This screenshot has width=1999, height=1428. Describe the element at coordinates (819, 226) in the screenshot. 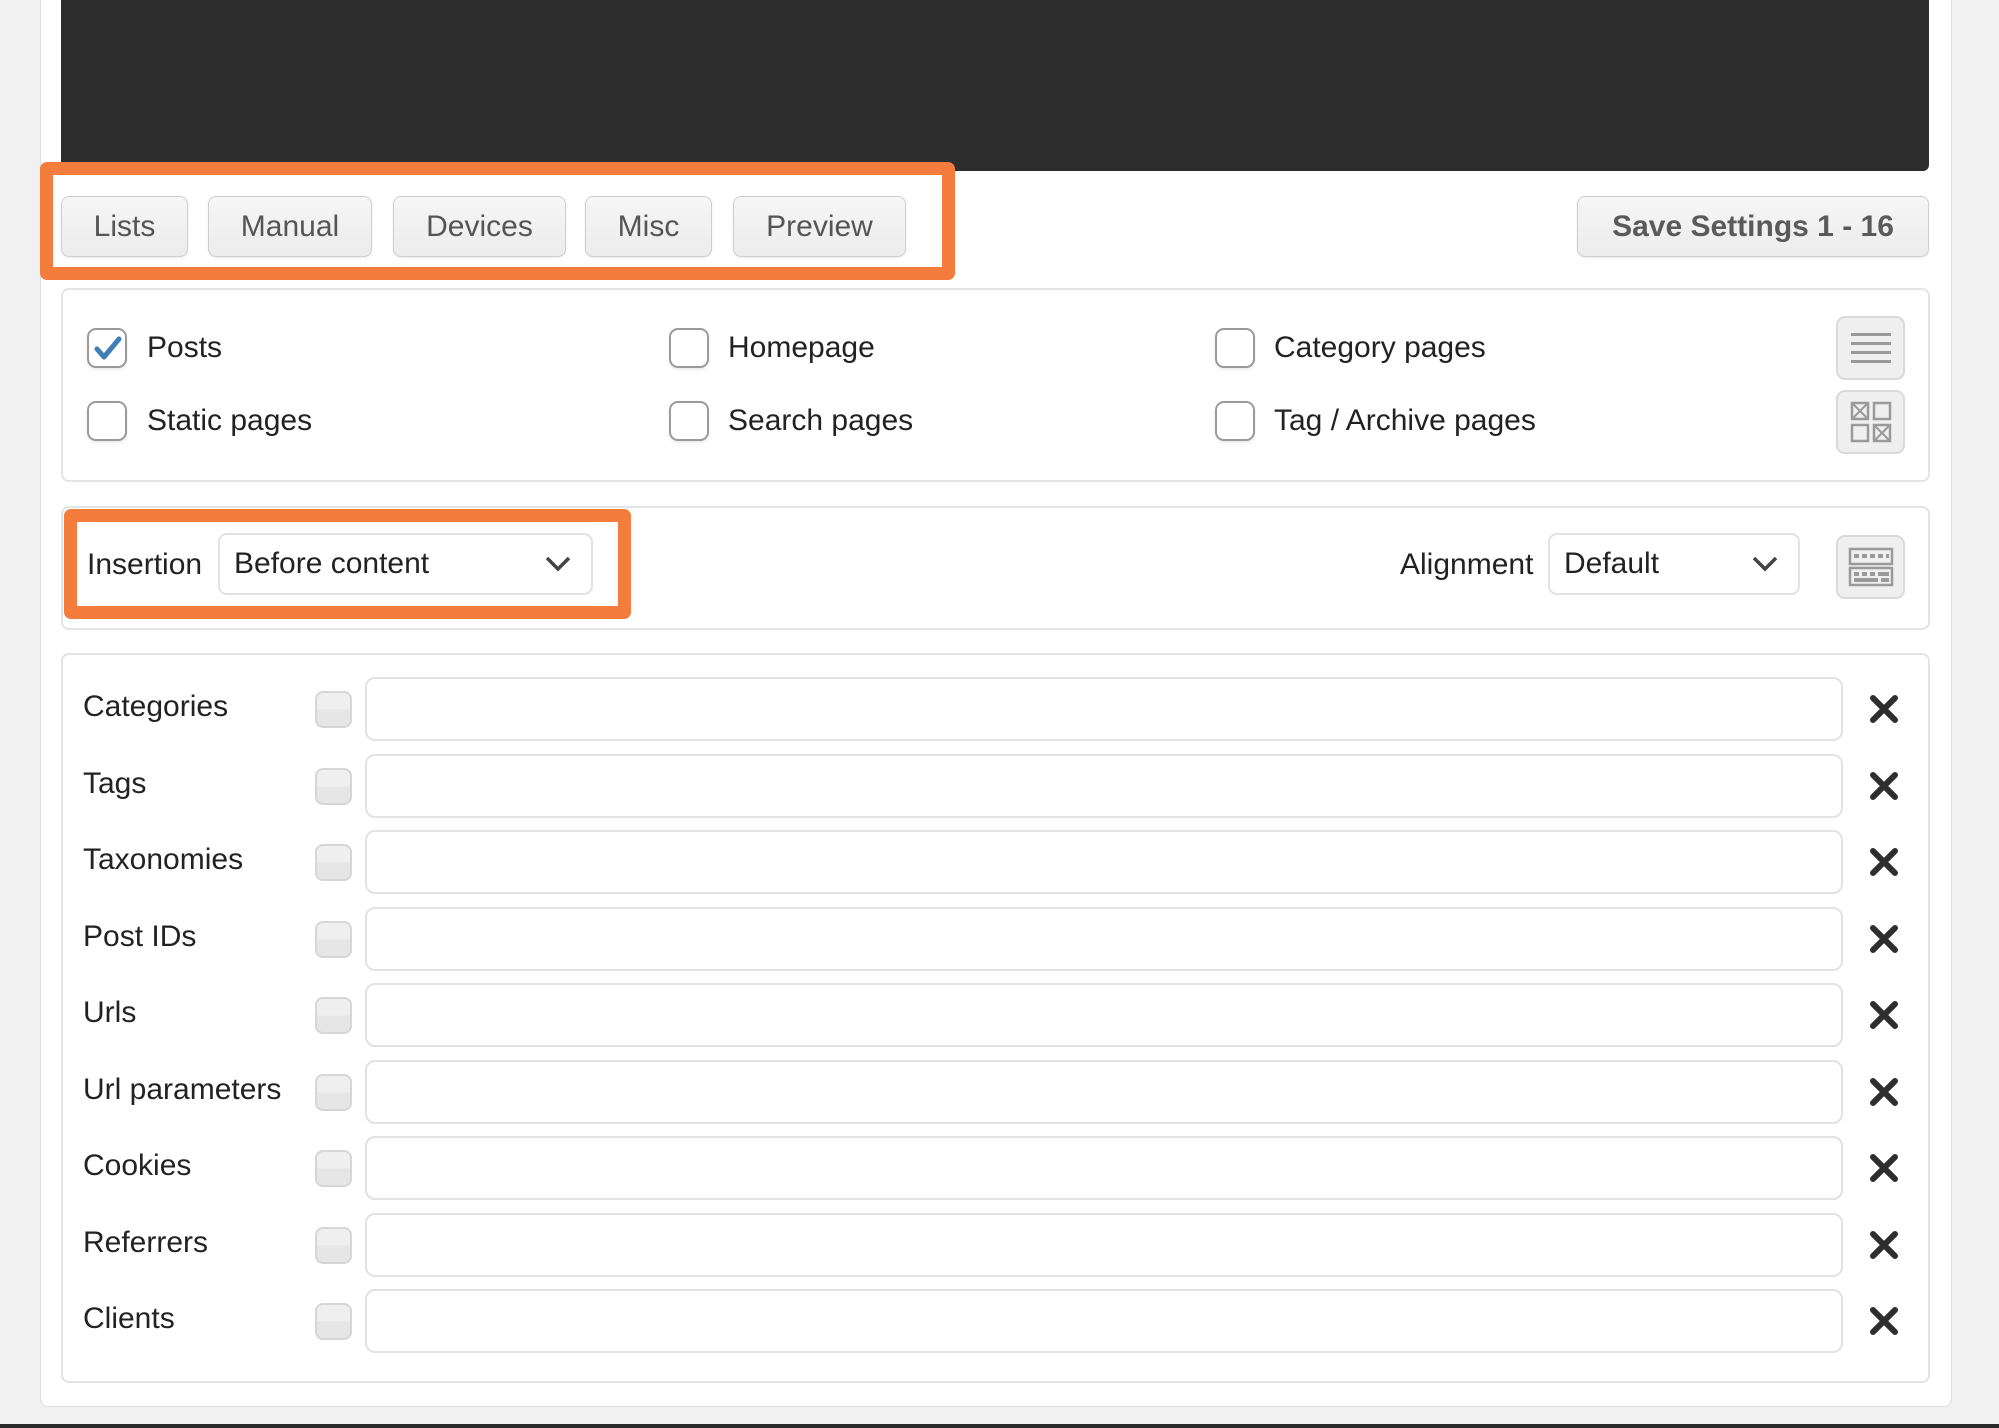

I see `tab-preview: Preview` at that location.